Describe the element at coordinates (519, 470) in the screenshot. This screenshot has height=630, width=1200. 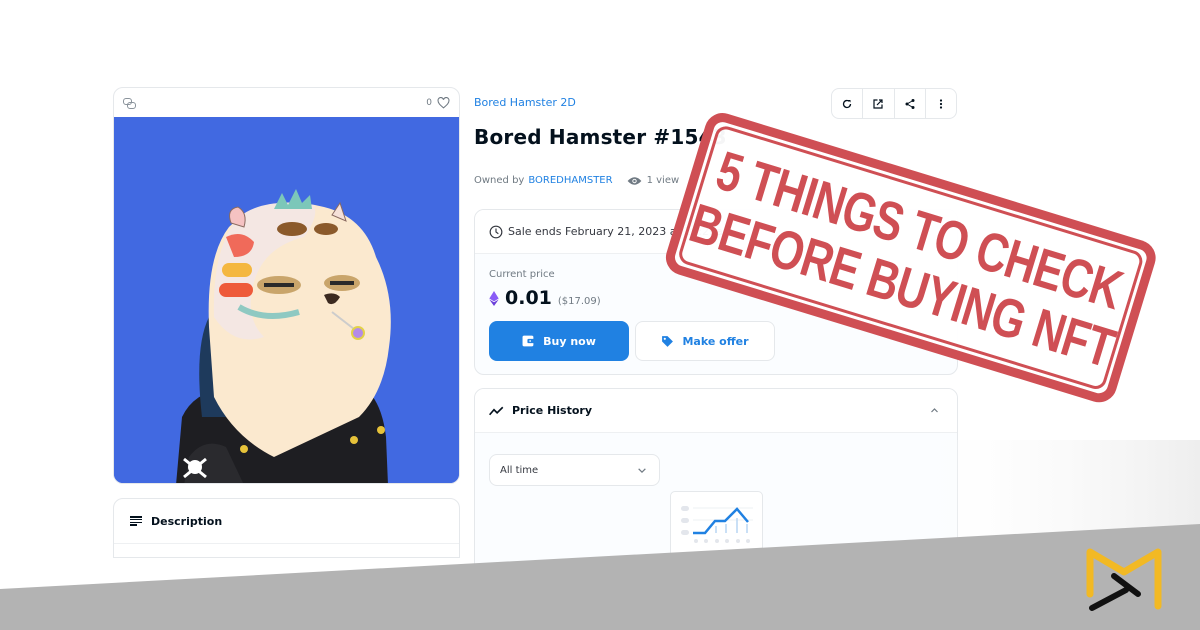
I see `time-range-value: All time` at that location.